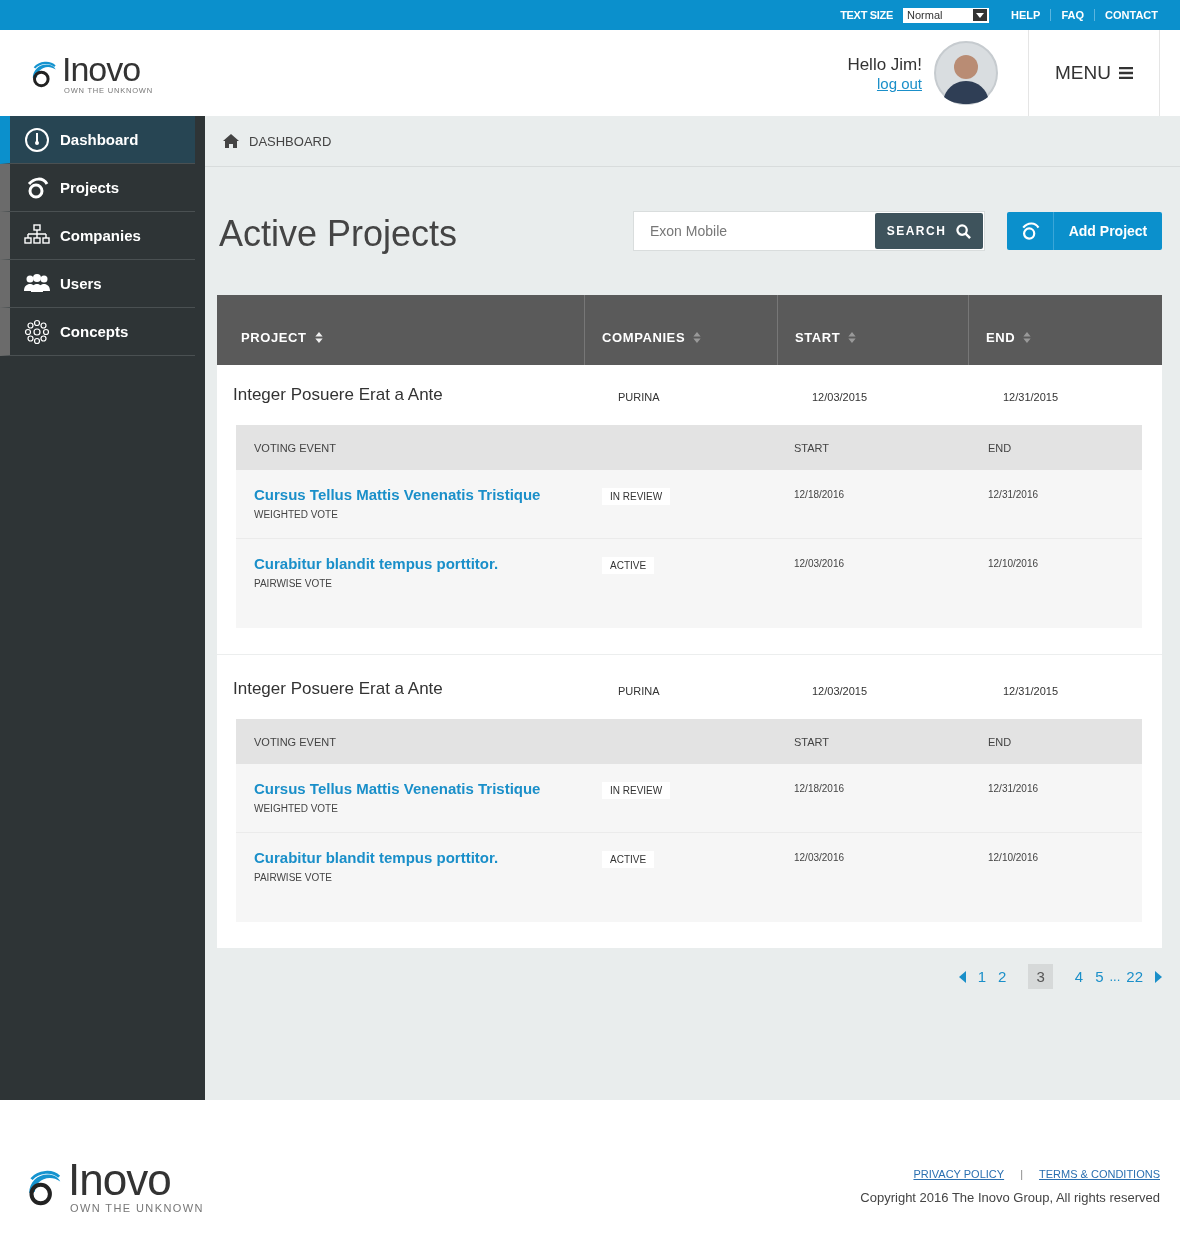 The image size is (1180, 1252). What do you see at coordinates (899, 83) in the screenshot?
I see `logout-link: log out` at bounding box center [899, 83].